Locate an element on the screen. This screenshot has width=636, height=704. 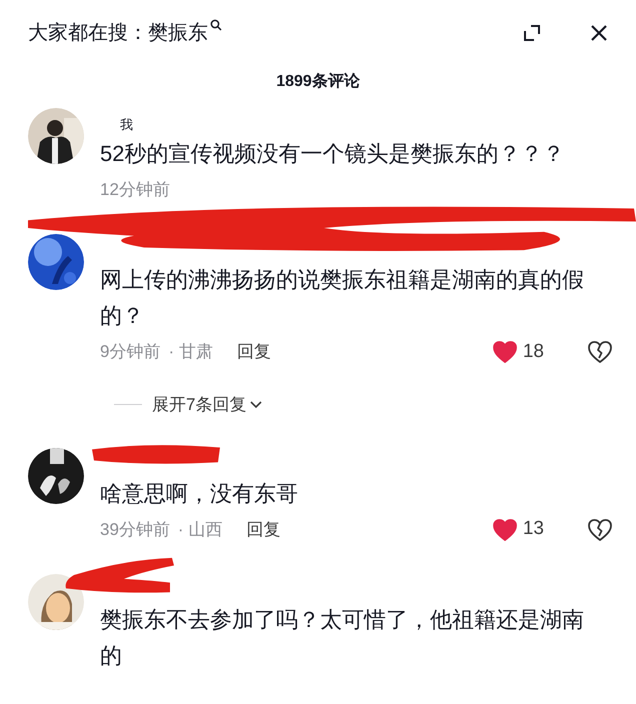
comment-count: 1899条评论 is located at coordinates (318, 82).